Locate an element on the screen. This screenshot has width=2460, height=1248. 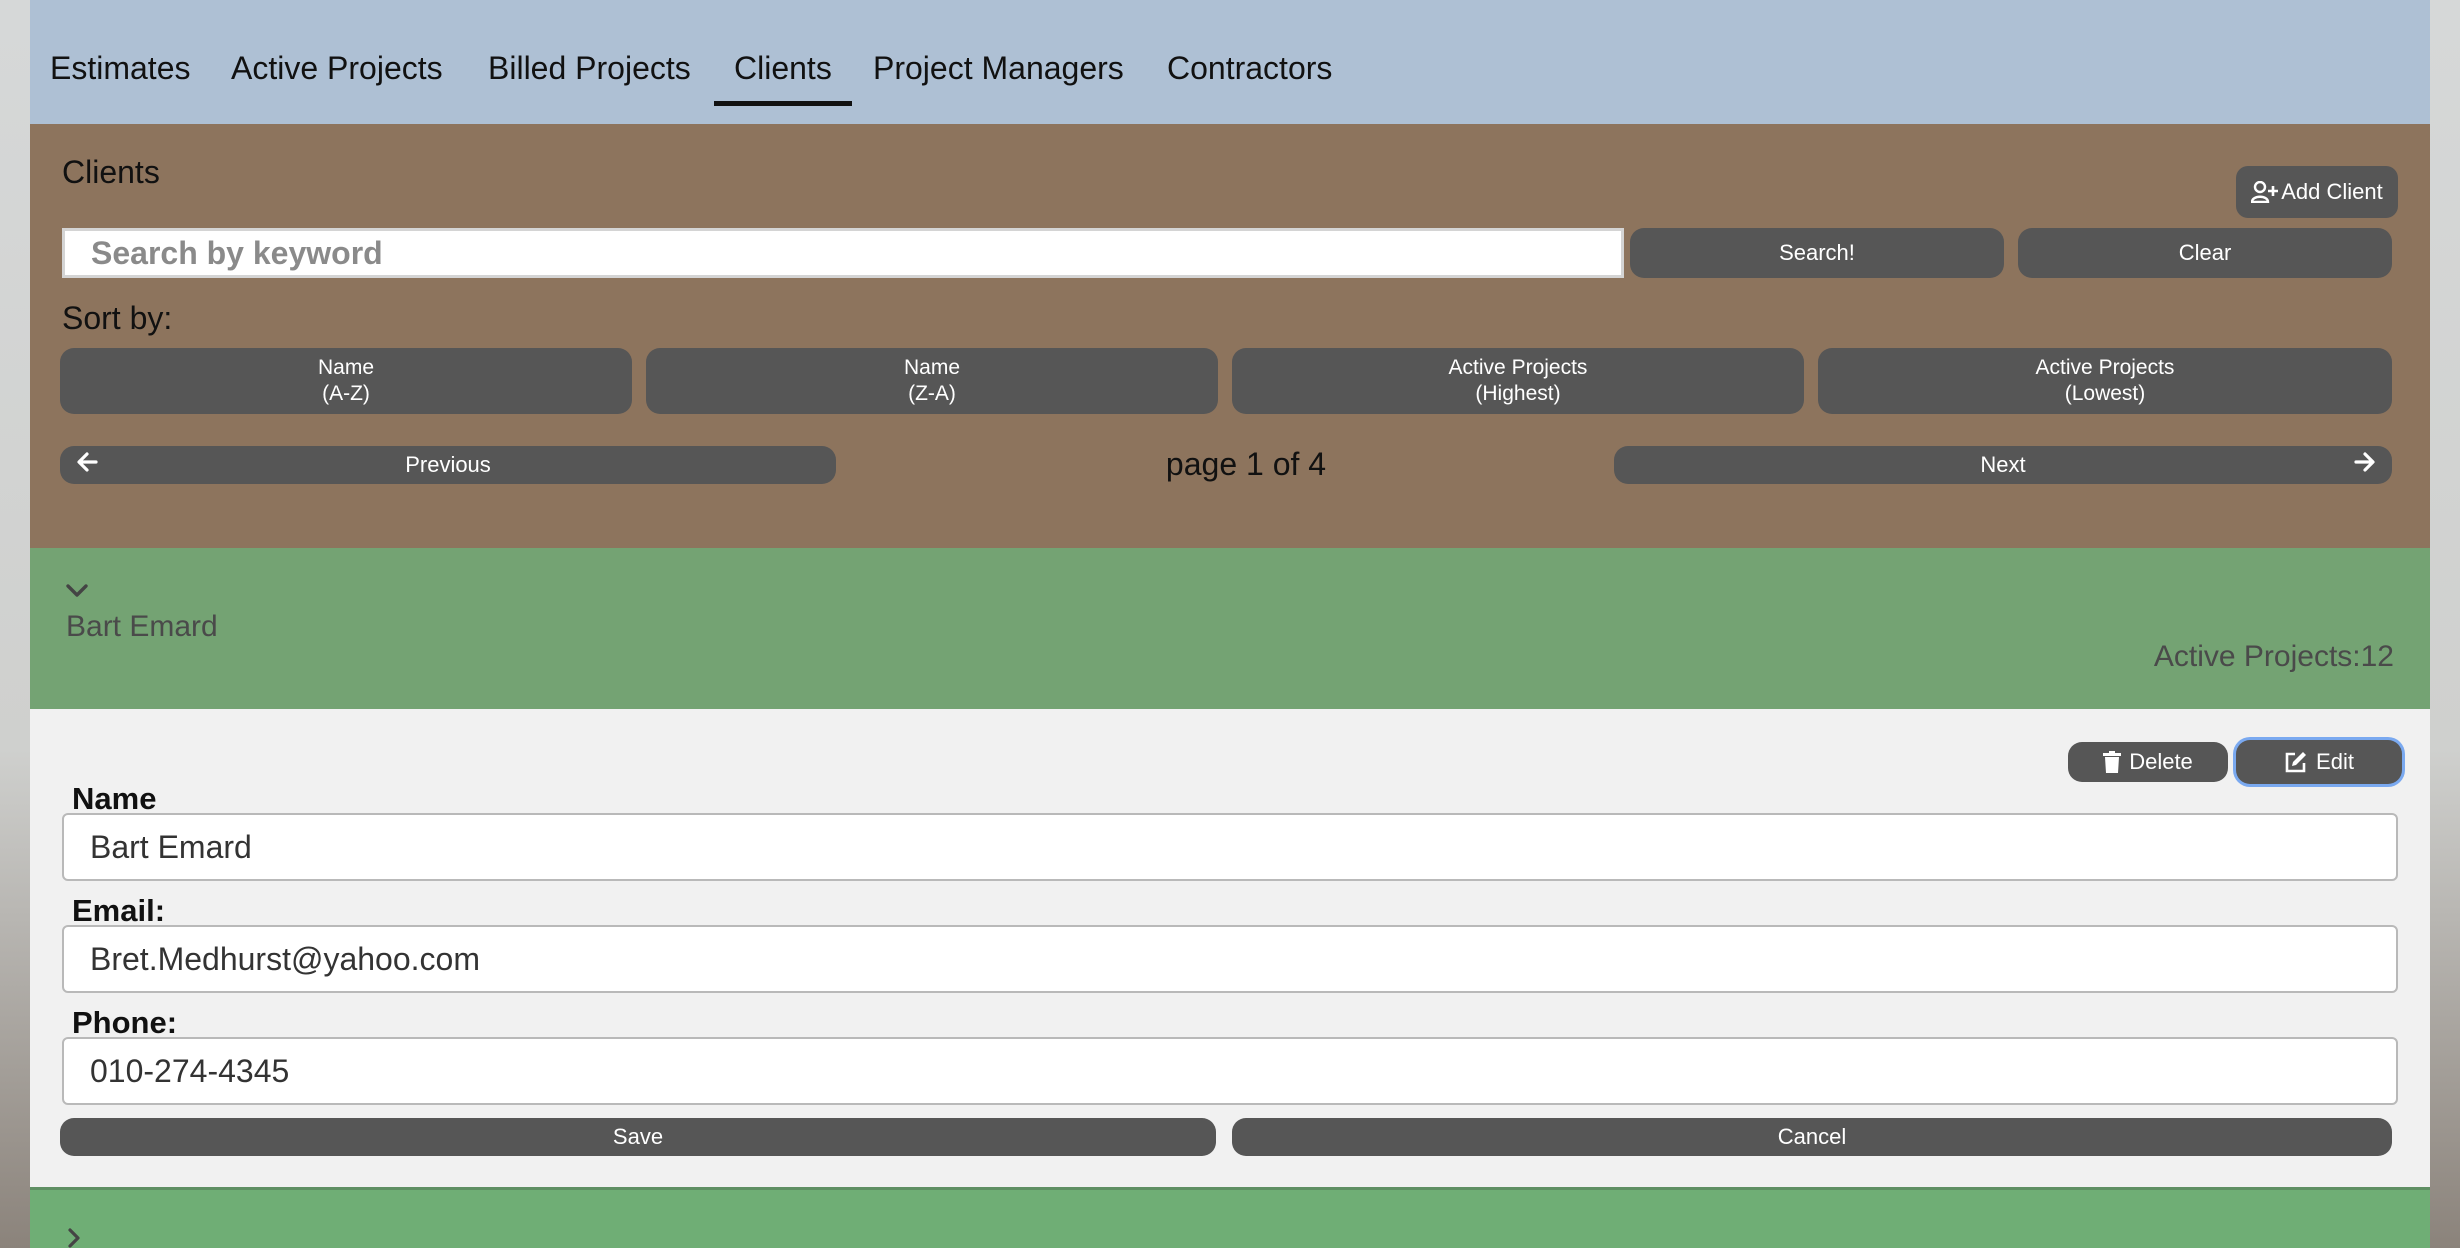
clear-button: Clear is located at coordinates (2205, 253).